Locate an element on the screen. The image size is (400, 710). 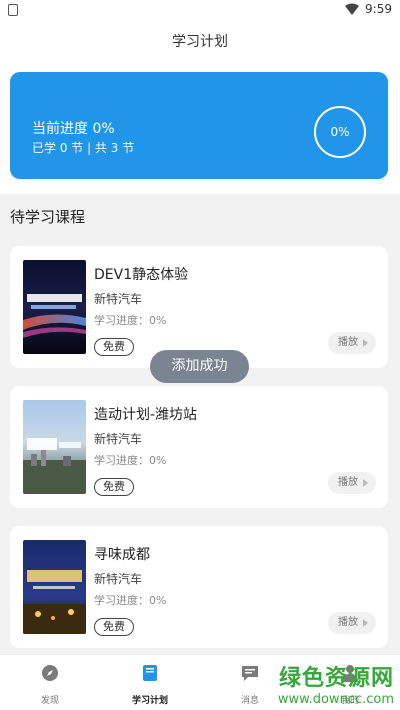
watermark-url: www.downcc.com is located at coordinates (335, 699).